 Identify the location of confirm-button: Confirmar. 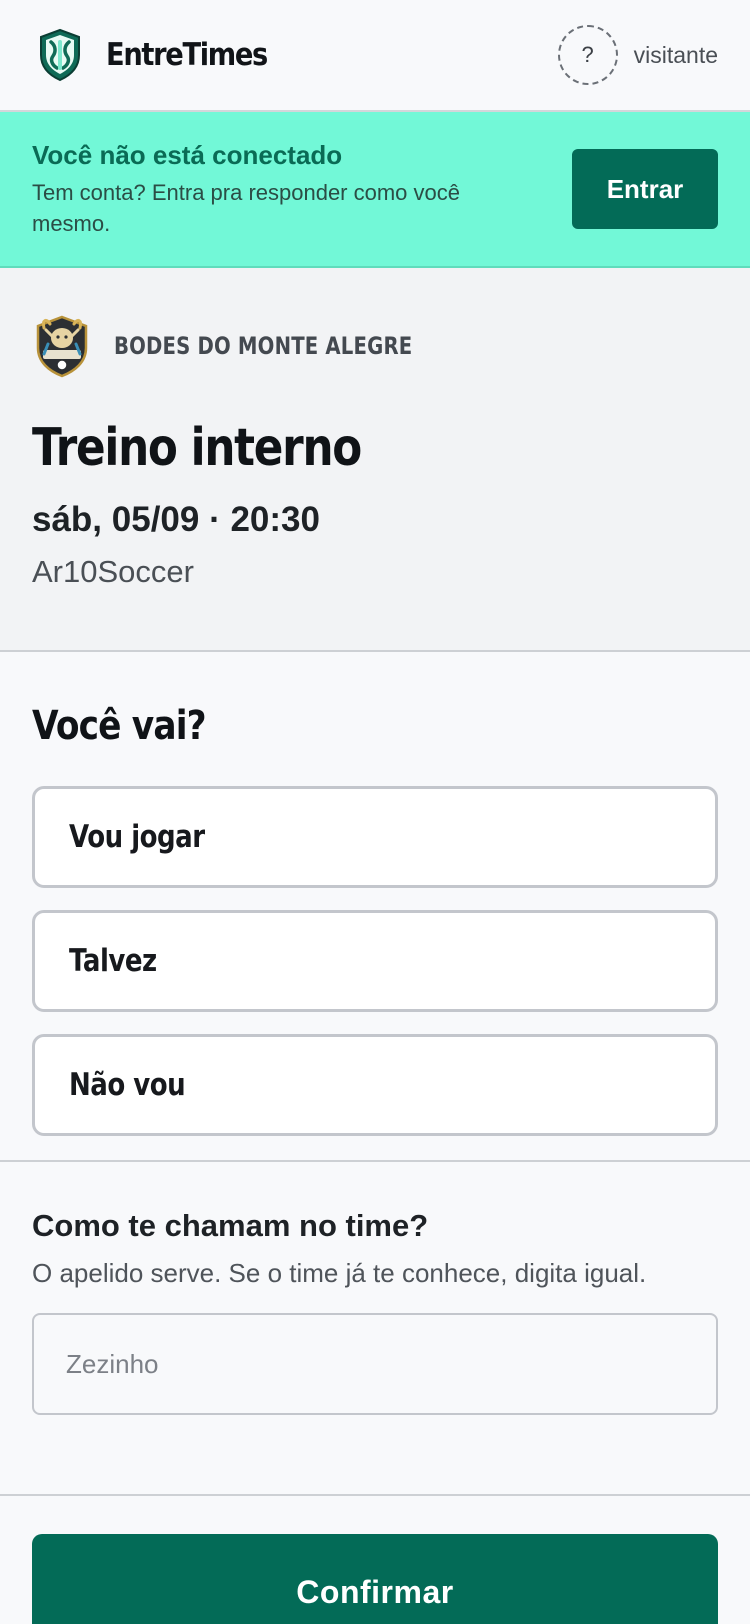
(375, 1579).